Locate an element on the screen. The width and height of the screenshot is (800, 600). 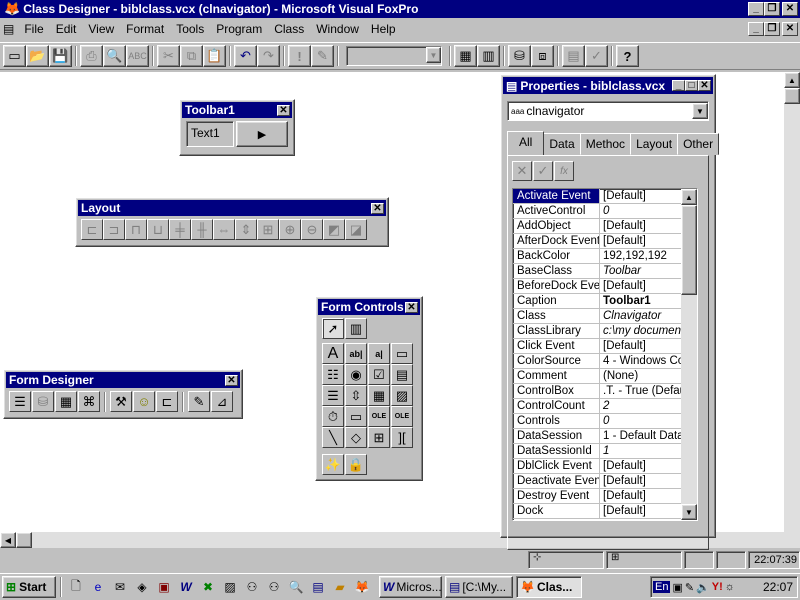
text1-field: Text1 is located at coordinates (210, 134).